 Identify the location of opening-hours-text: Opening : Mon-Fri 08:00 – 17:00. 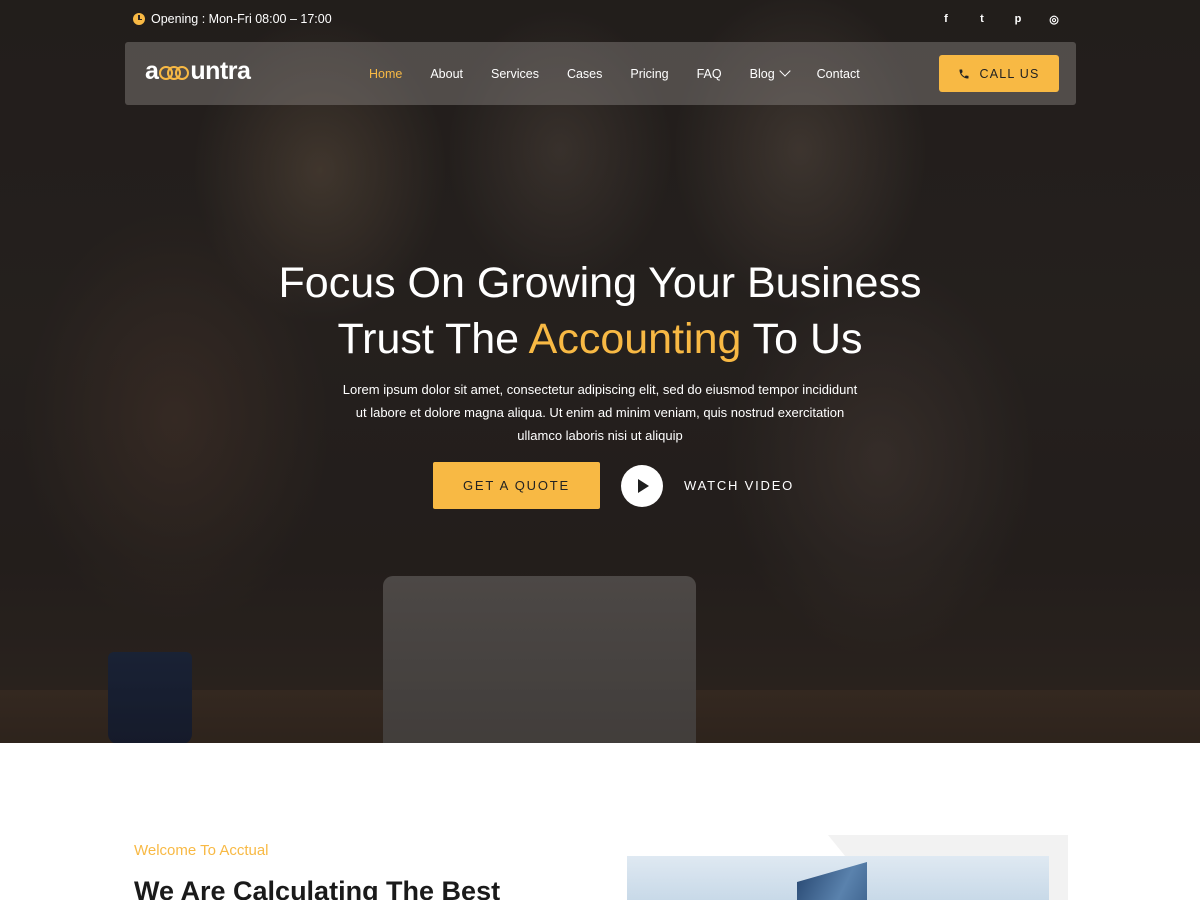
(241, 19).